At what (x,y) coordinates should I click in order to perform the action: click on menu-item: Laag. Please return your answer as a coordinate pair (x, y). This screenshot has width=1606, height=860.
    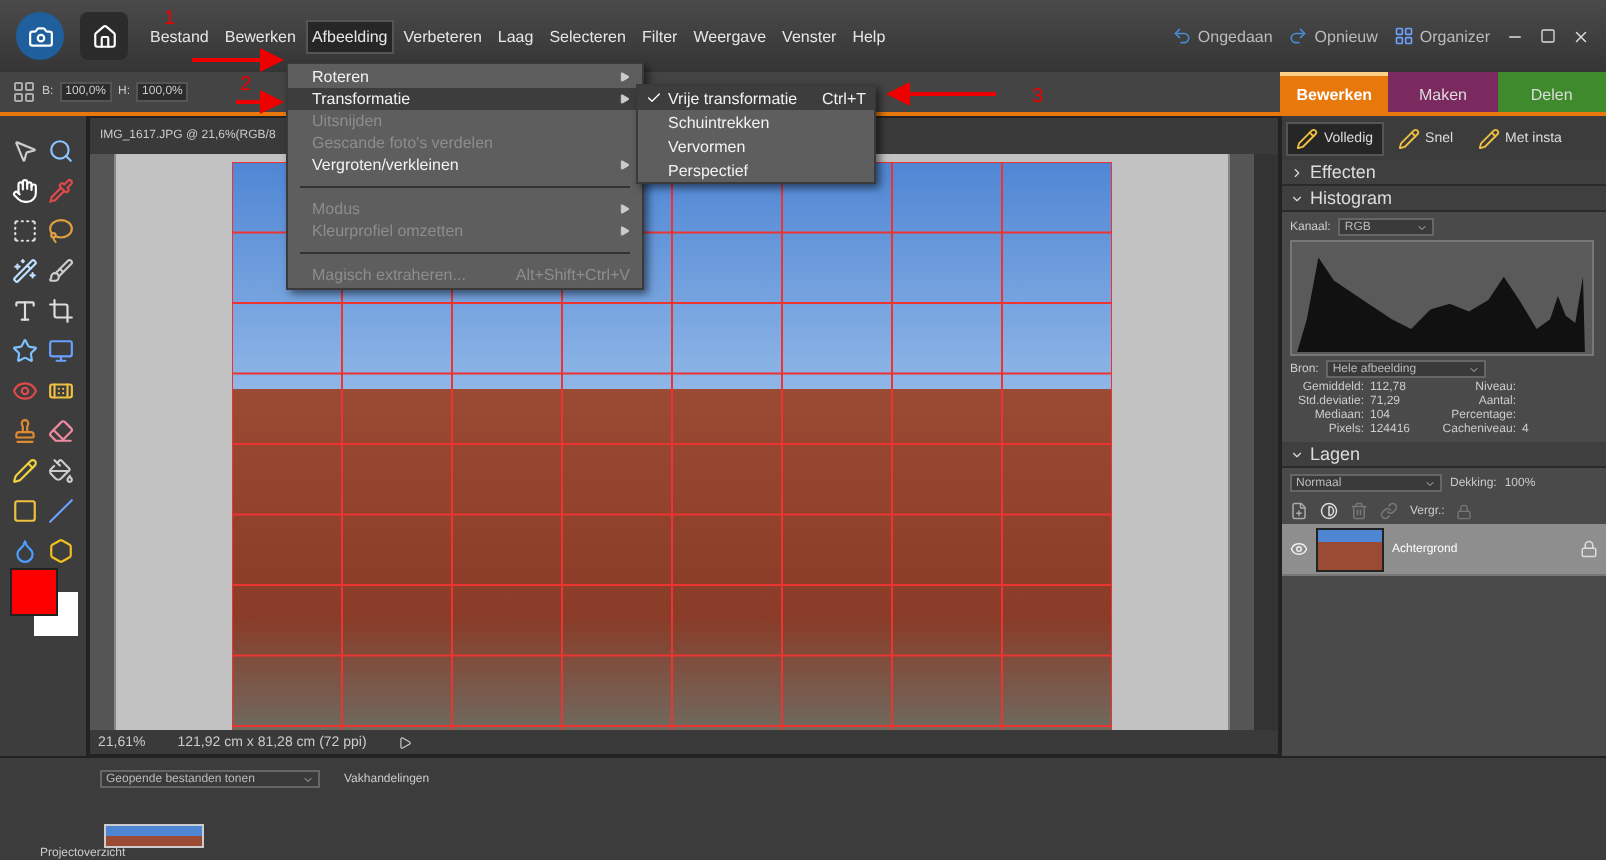
    Looking at the image, I should click on (515, 36).